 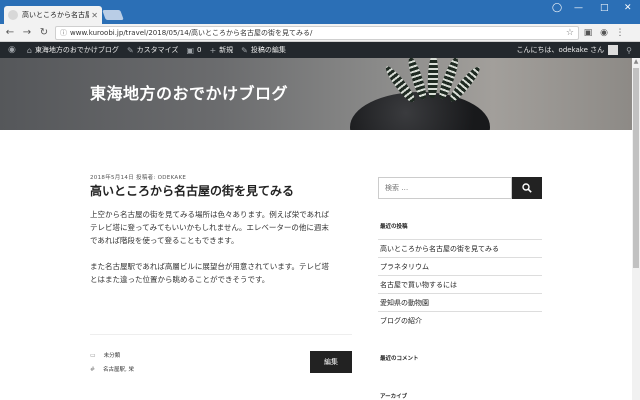 What do you see at coordinates (560, 50) in the screenshot?
I see `adminbar-greeting: こんにちは、odekake さん` at bounding box center [560, 50].